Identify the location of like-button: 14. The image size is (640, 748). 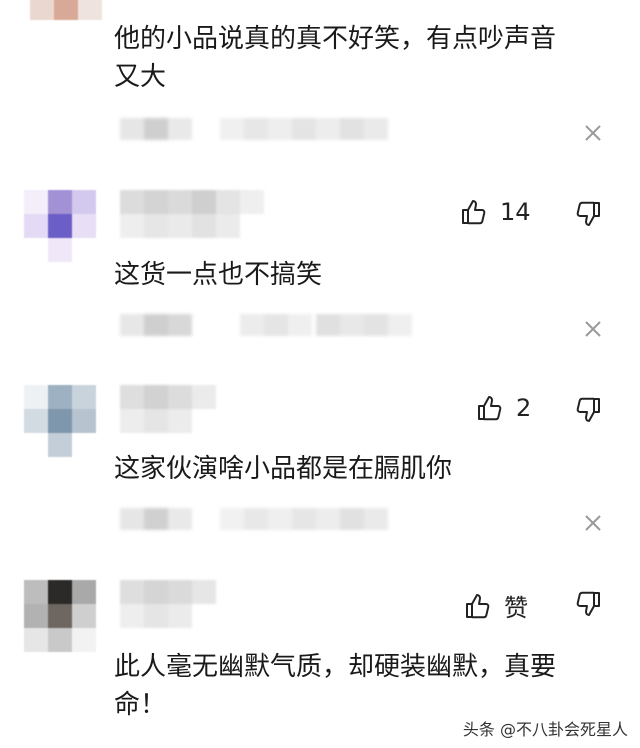
(495, 212).